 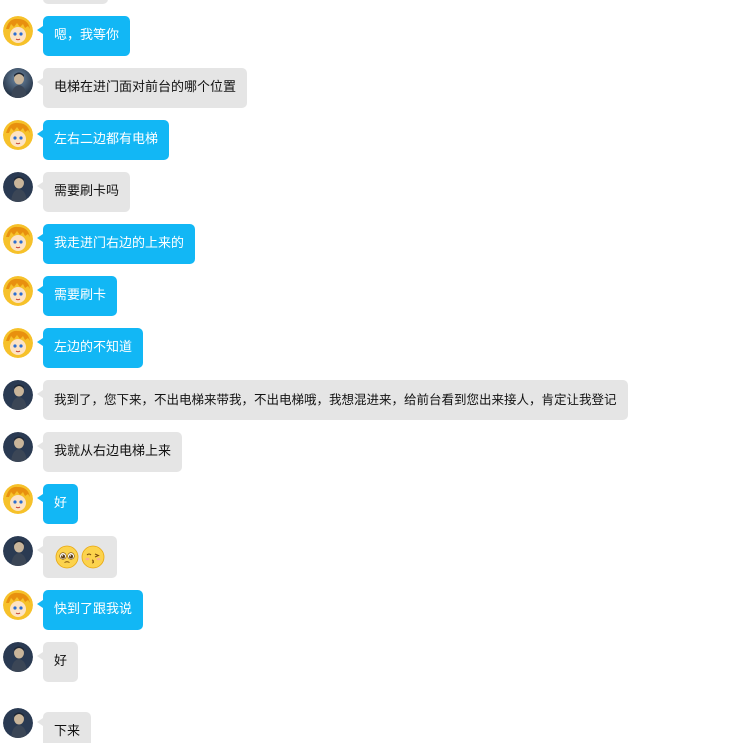 I want to click on pleading-face-emoji, so click(x=67, y=557).